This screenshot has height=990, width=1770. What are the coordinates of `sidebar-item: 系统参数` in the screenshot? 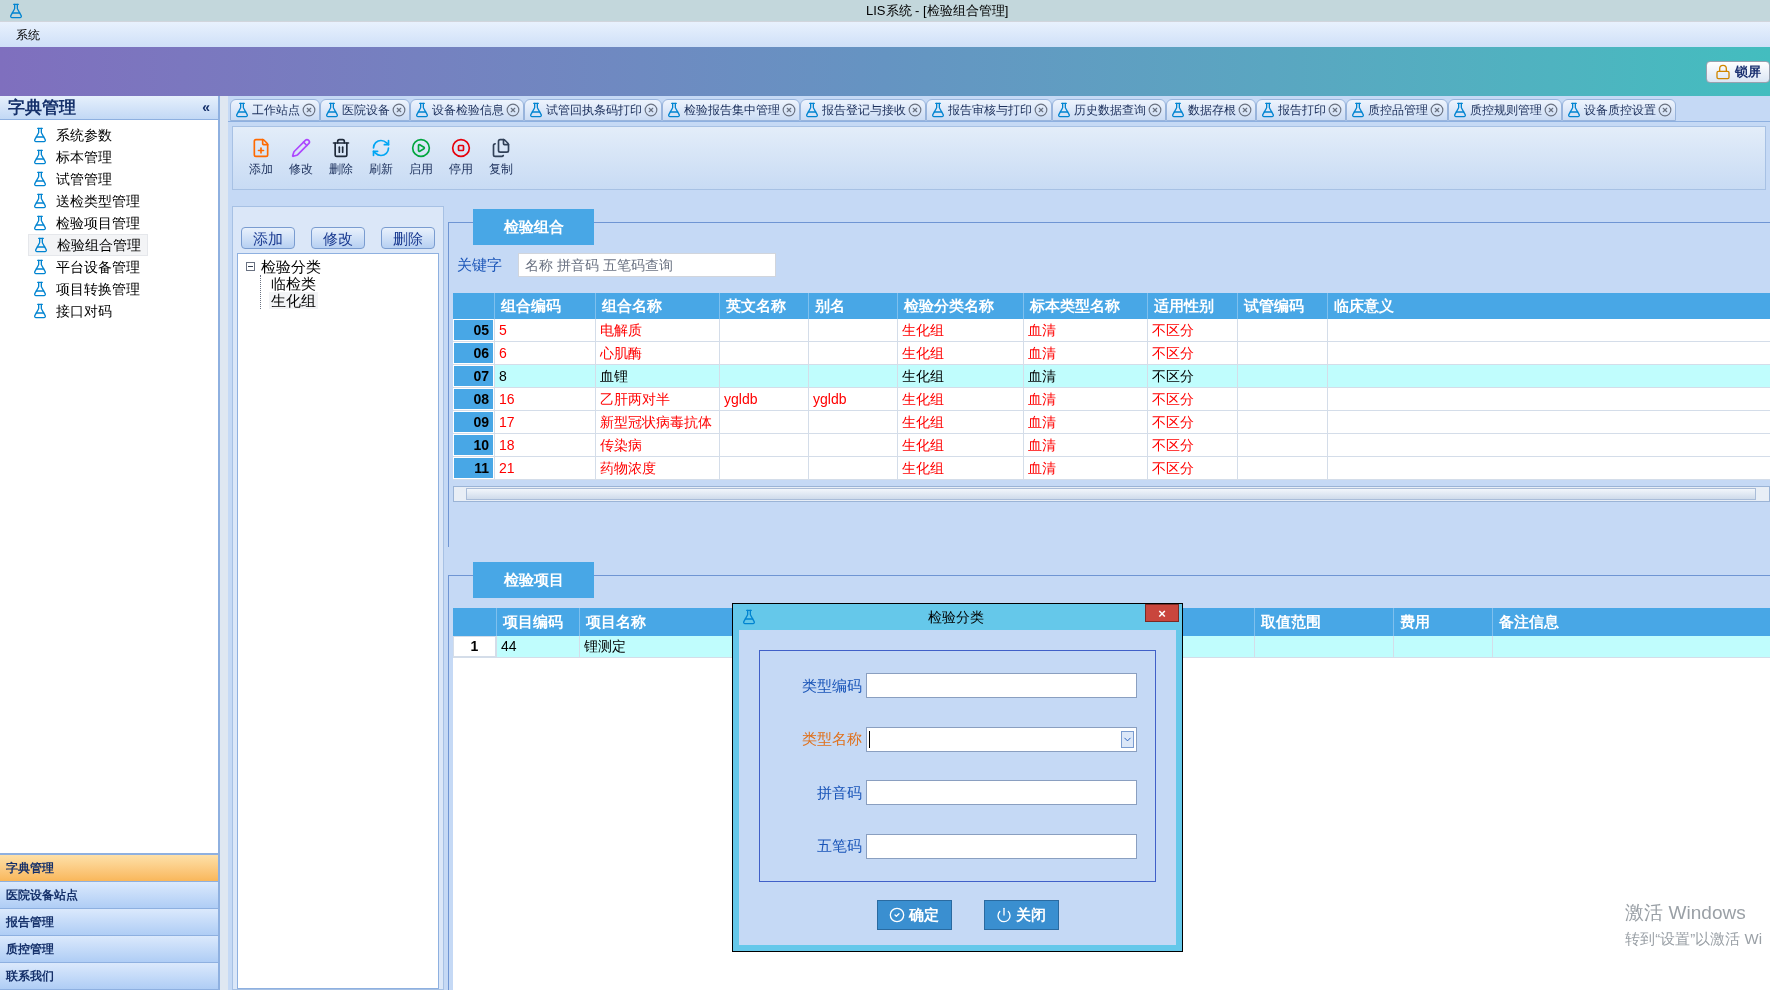 It's located at (88, 135).